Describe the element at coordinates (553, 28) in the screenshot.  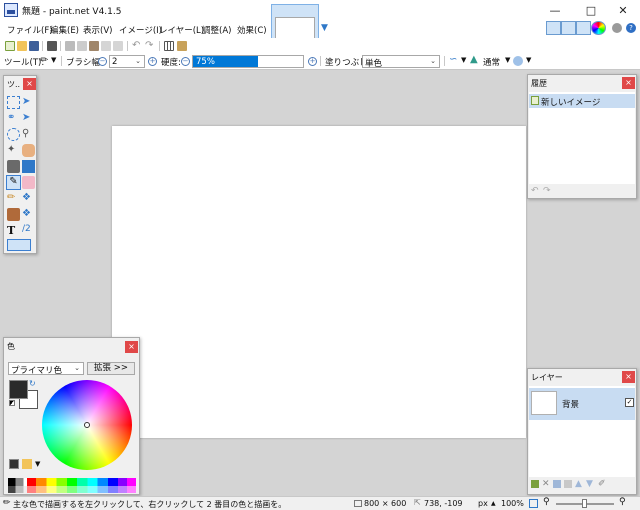
I see `tools-toggle-icon` at that location.